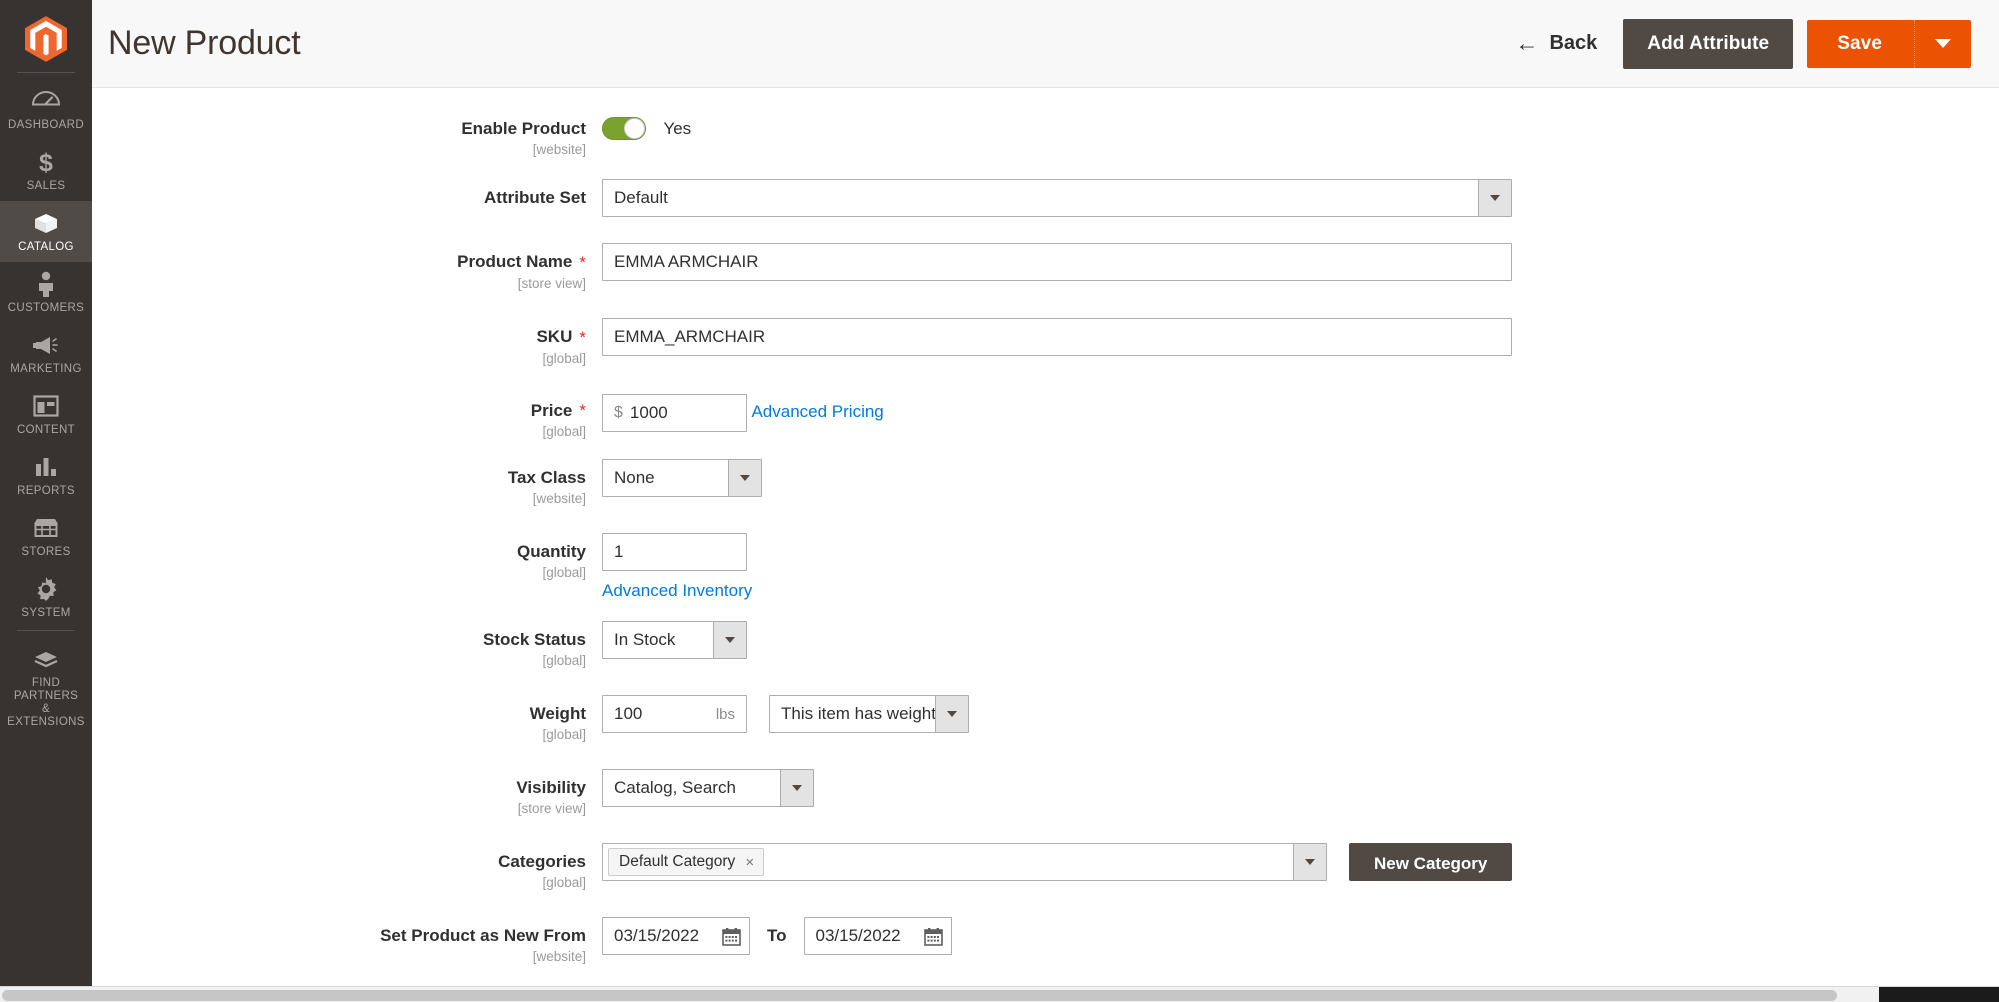 The height and width of the screenshot is (1002, 1999). I want to click on visibility-select: Catalog, Search, so click(708, 788).